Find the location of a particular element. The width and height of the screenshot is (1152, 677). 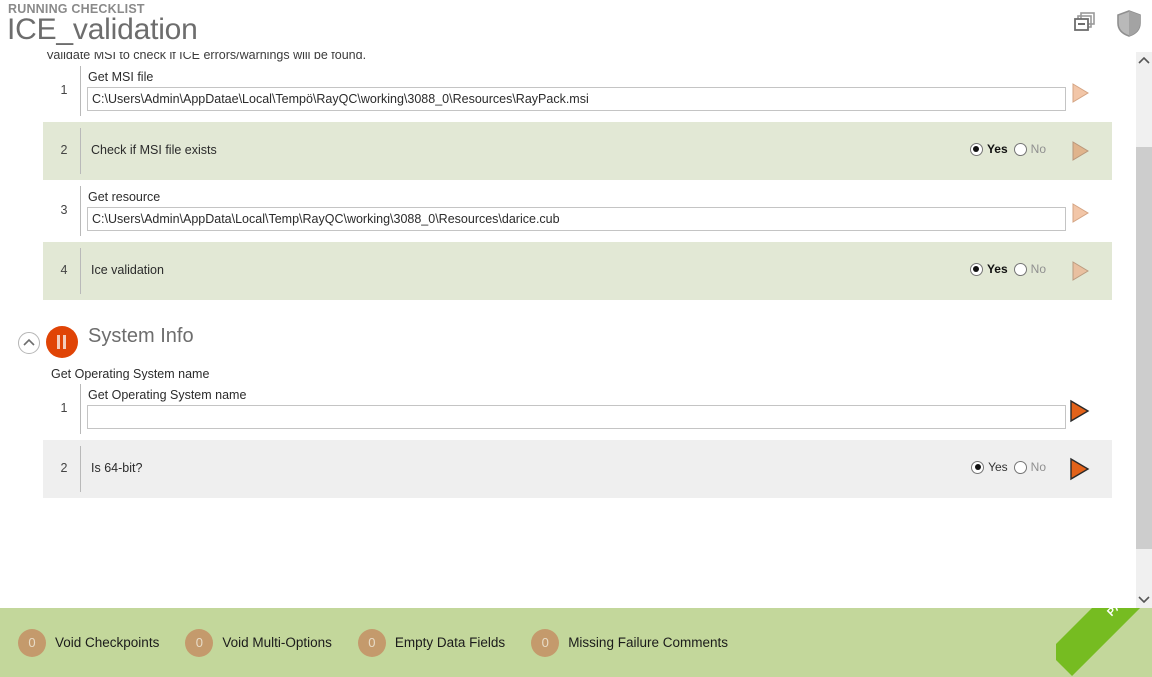

get-resource-input is located at coordinates (576, 219).